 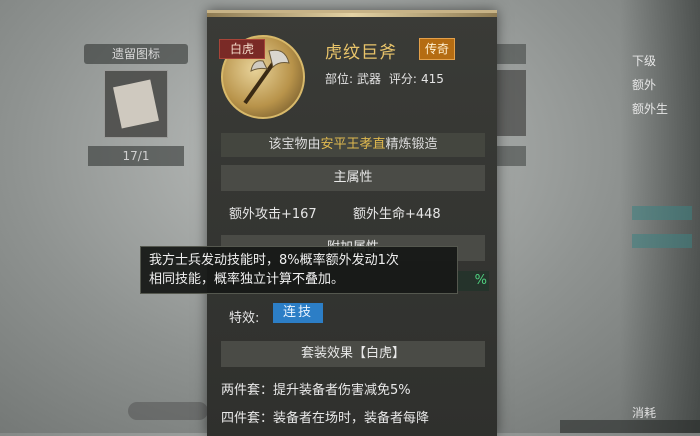 I want to click on background-bottom-label: 消耗, so click(x=644, y=413).